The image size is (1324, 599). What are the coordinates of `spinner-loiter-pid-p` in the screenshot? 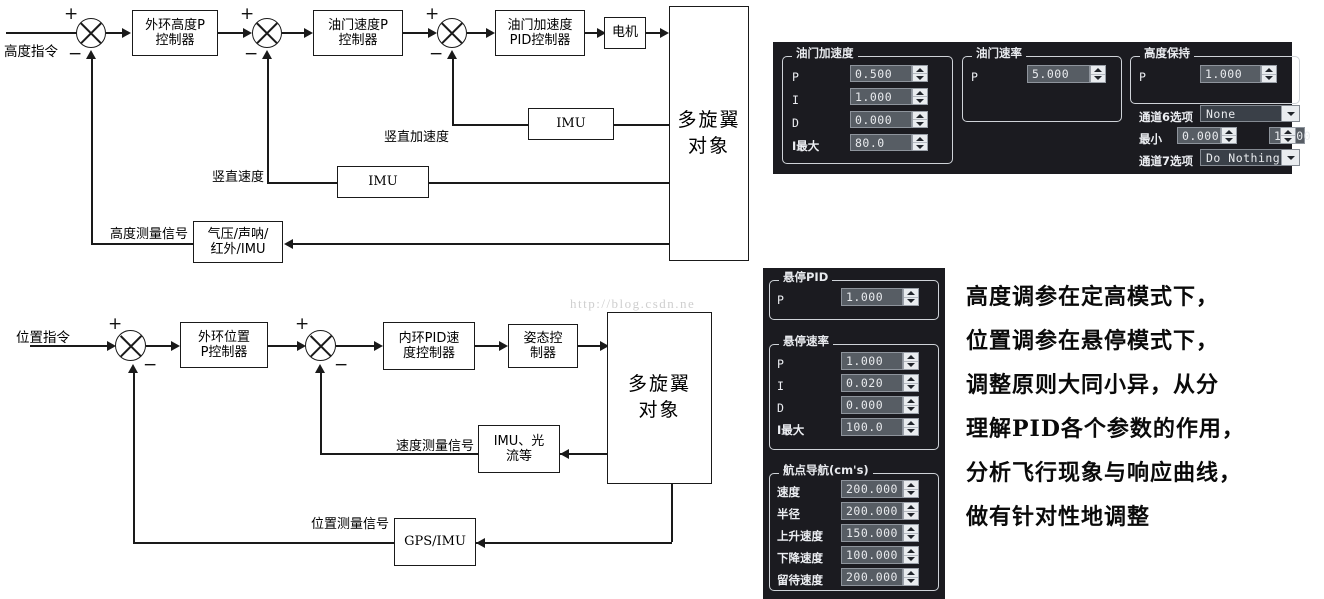 It's located at (911, 297).